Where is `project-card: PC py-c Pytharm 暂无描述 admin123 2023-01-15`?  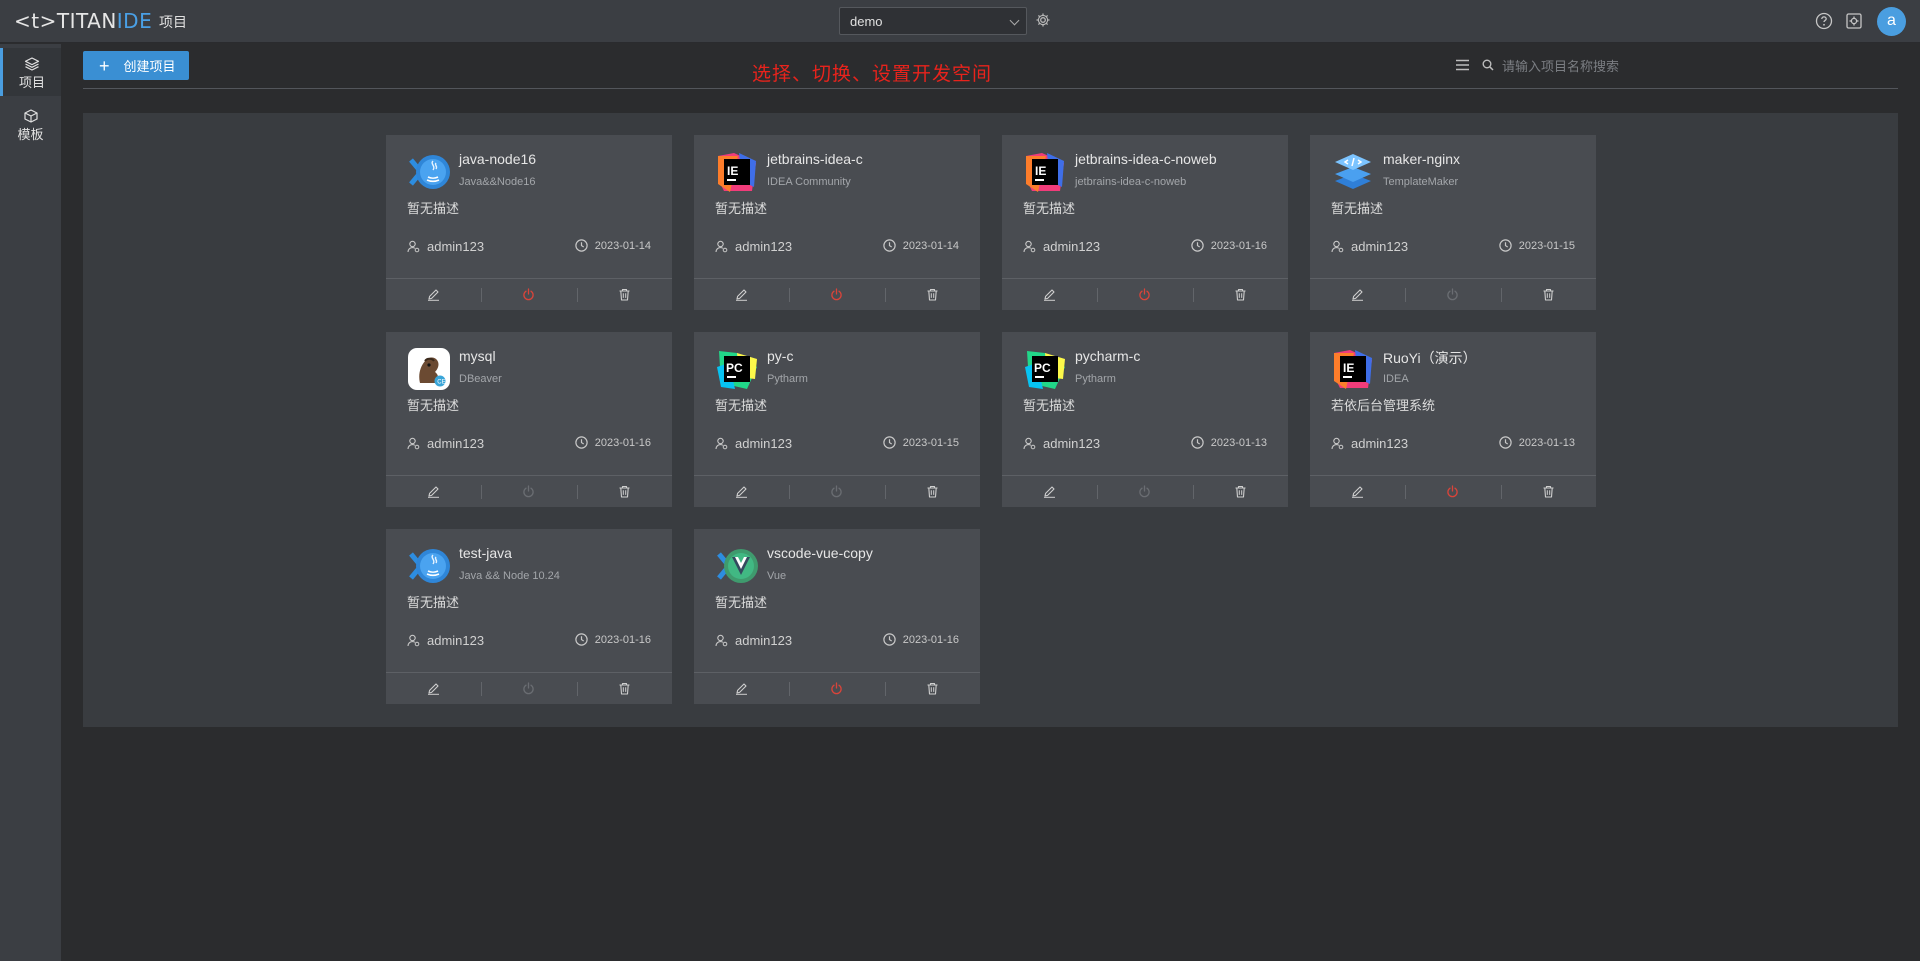
project-card: PC py-c Pytharm 暂无描述 admin123 2023-01-15 is located at coordinates (837, 419).